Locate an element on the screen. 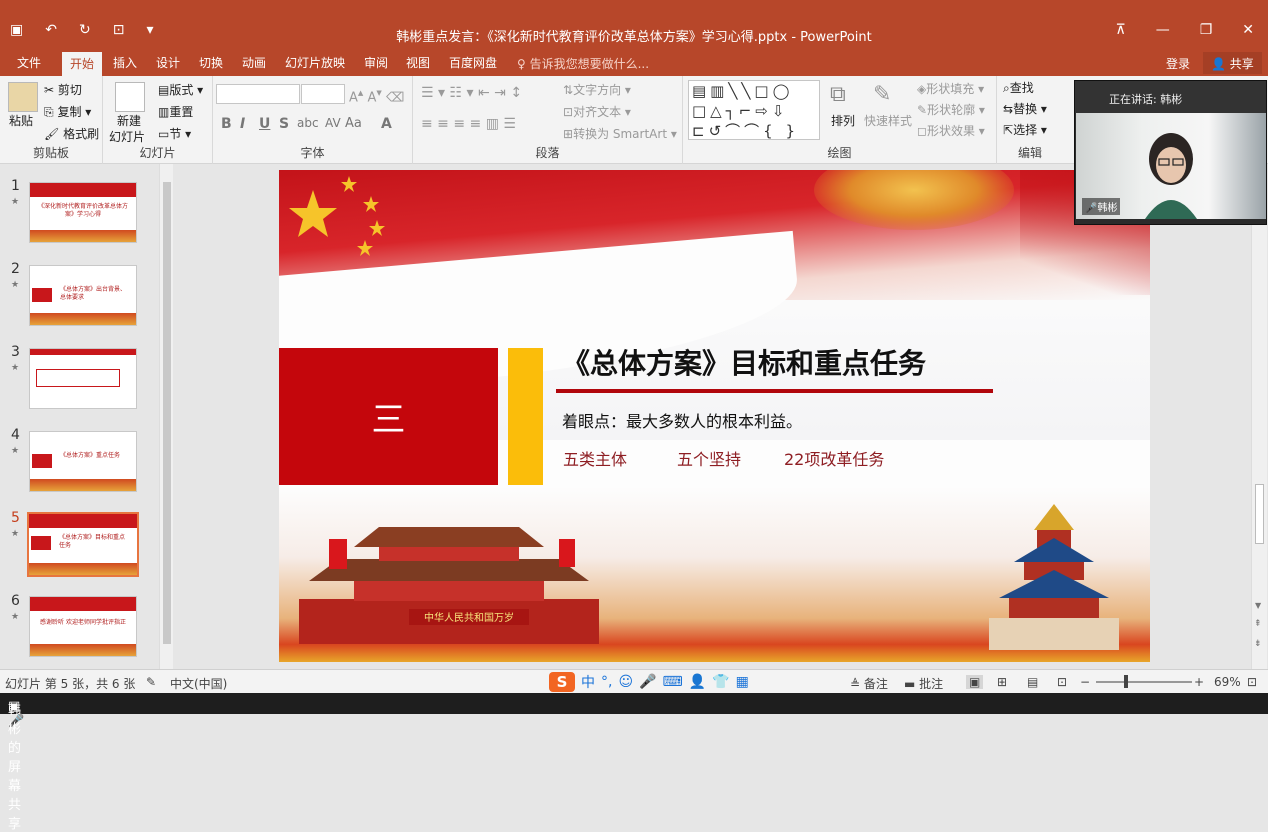 This screenshot has width=1268, height=832. smartart-button: ⊞转换为 SmartArt ▾ is located at coordinates (620, 133).